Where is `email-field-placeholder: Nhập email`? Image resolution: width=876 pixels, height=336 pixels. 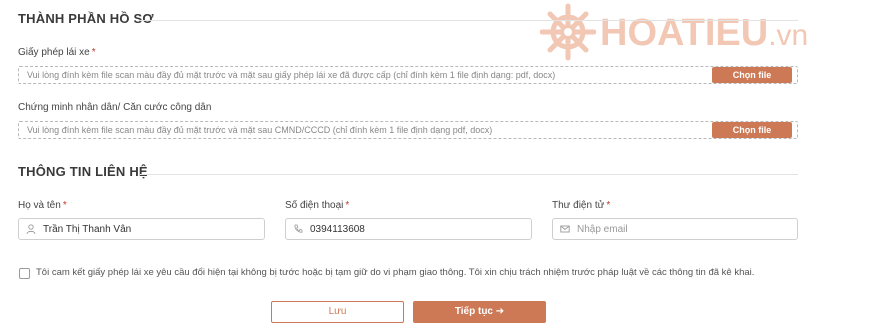
email-field-placeholder: Nhập email is located at coordinates (602, 229).